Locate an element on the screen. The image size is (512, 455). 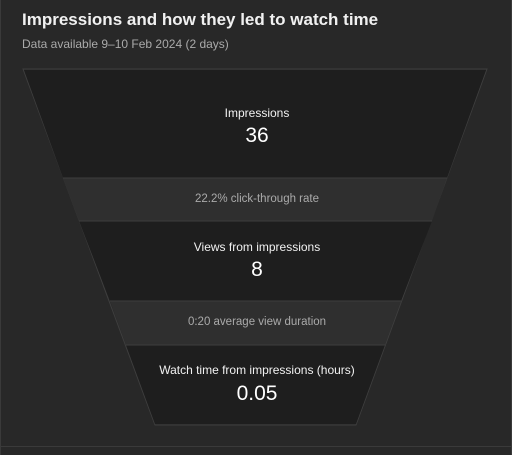
impressions-value: 36 is located at coordinates (257, 135).